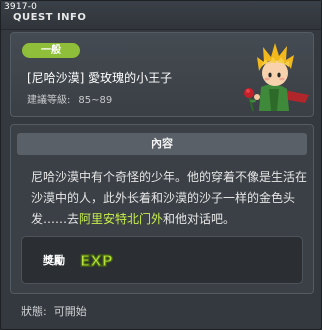 The image size is (322, 330). Describe the element at coordinates (276, 77) in the screenshot. I see `little-prince-portrait` at that location.